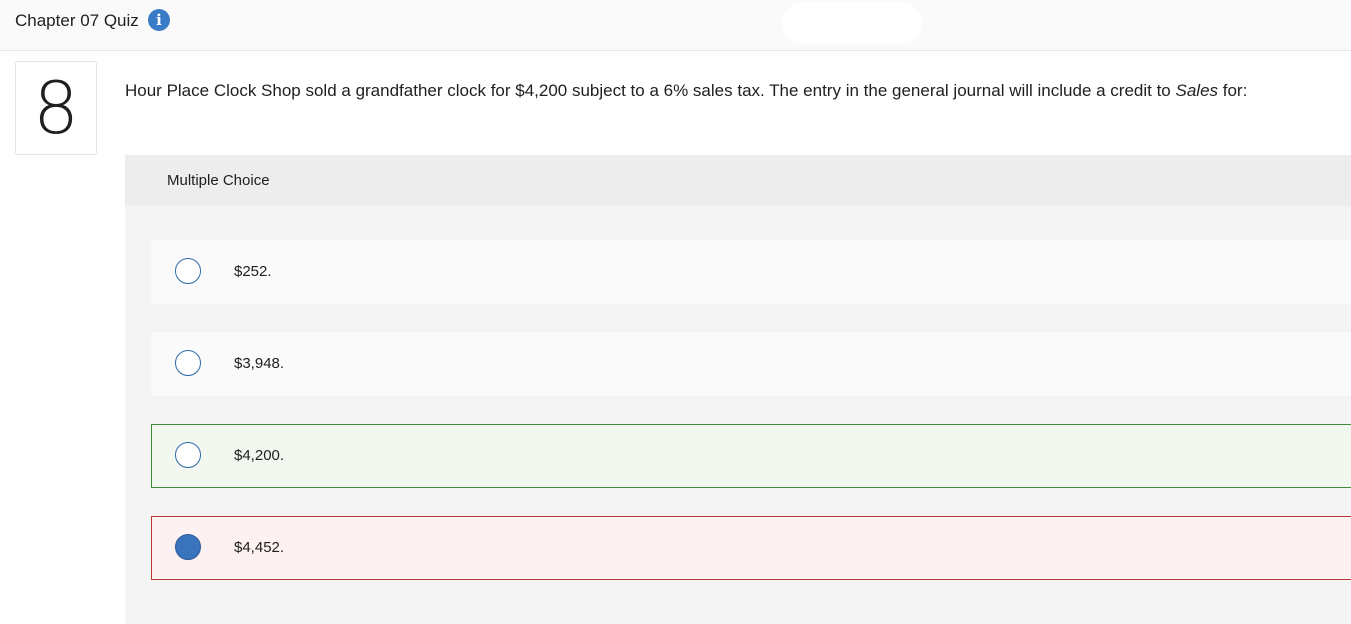 The image size is (1351, 624). I want to click on option-label: $252., so click(253, 271).